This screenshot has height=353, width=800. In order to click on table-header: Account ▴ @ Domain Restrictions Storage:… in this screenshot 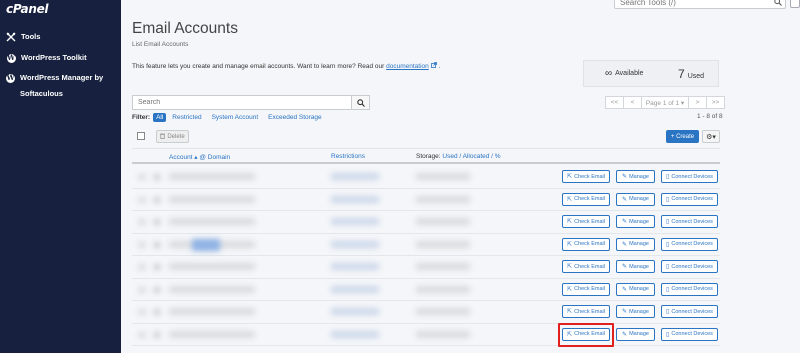, I will do `click(426, 156)`.